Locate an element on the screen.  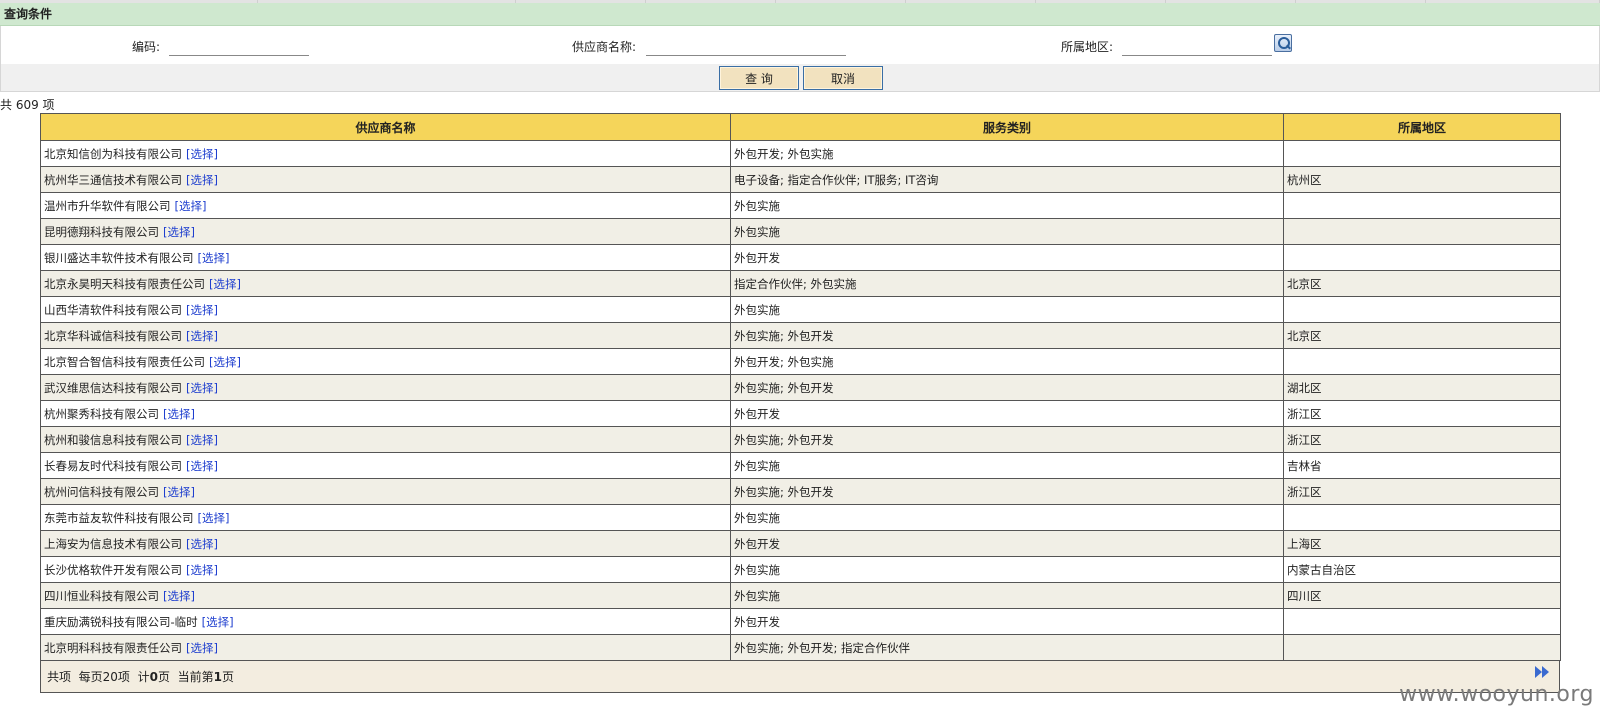
supplier-name-text: 长春易友时代科技有限公司 is located at coordinates (113, 465).